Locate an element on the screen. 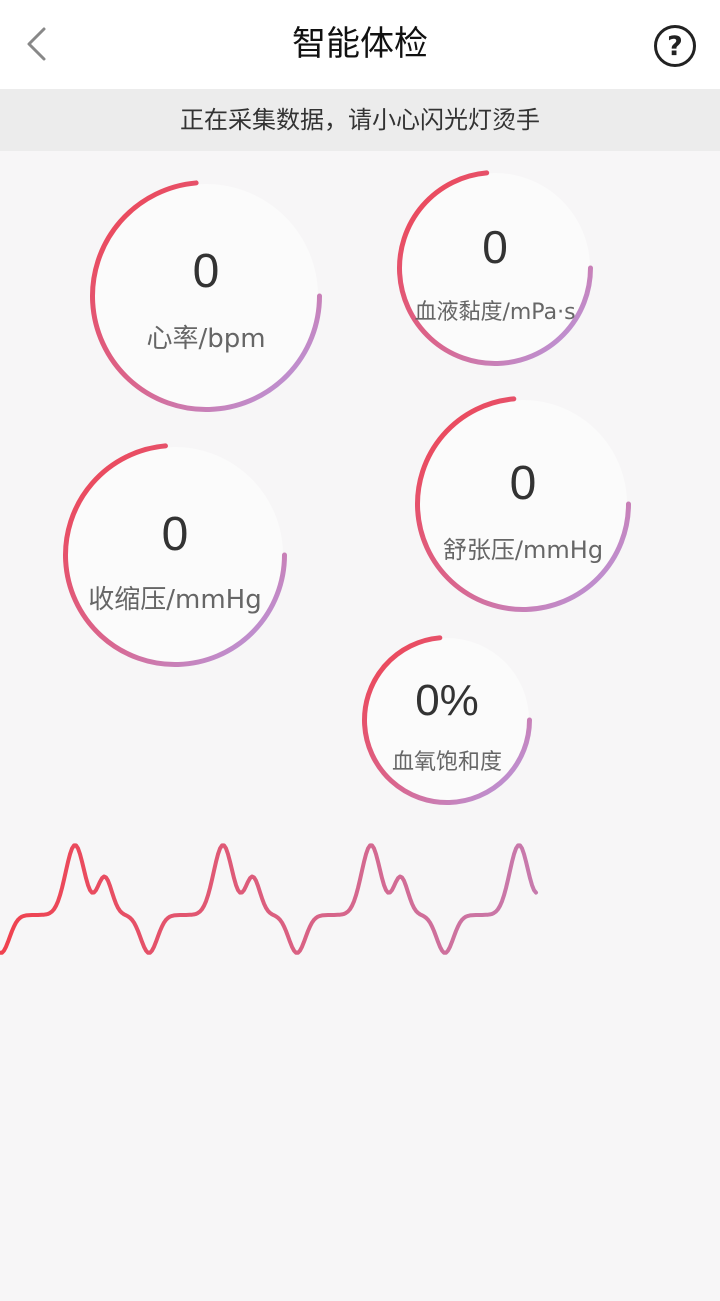  back-button is located at coordinates (36, 44).